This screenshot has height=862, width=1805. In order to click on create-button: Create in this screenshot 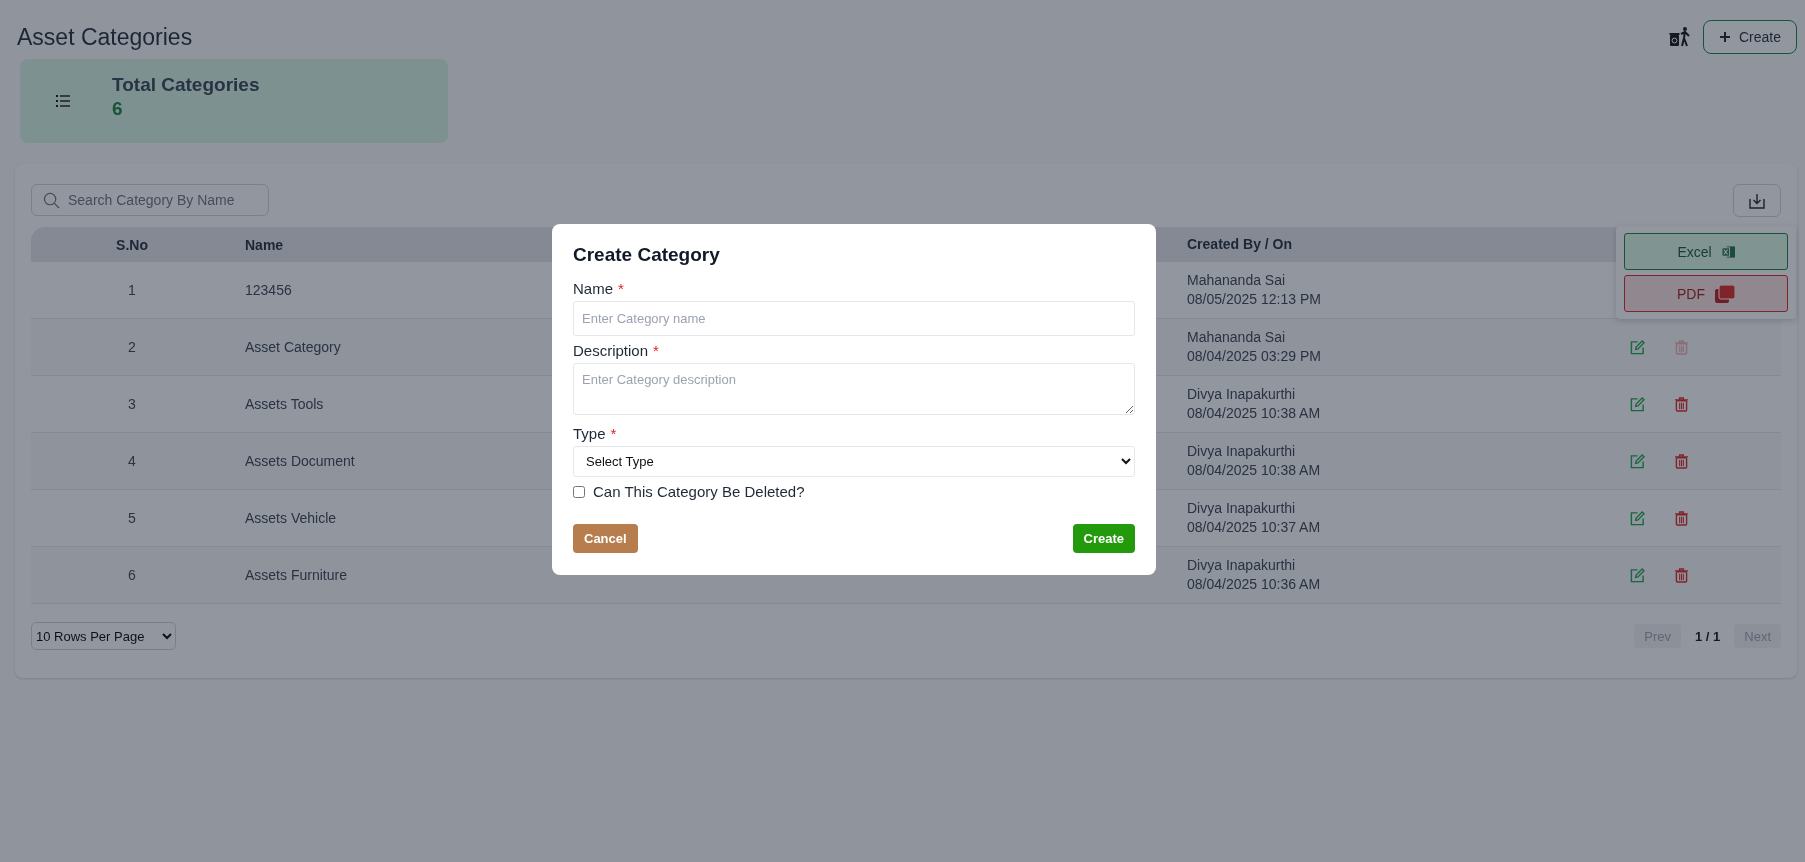, I will do `click(1749, 37)`.